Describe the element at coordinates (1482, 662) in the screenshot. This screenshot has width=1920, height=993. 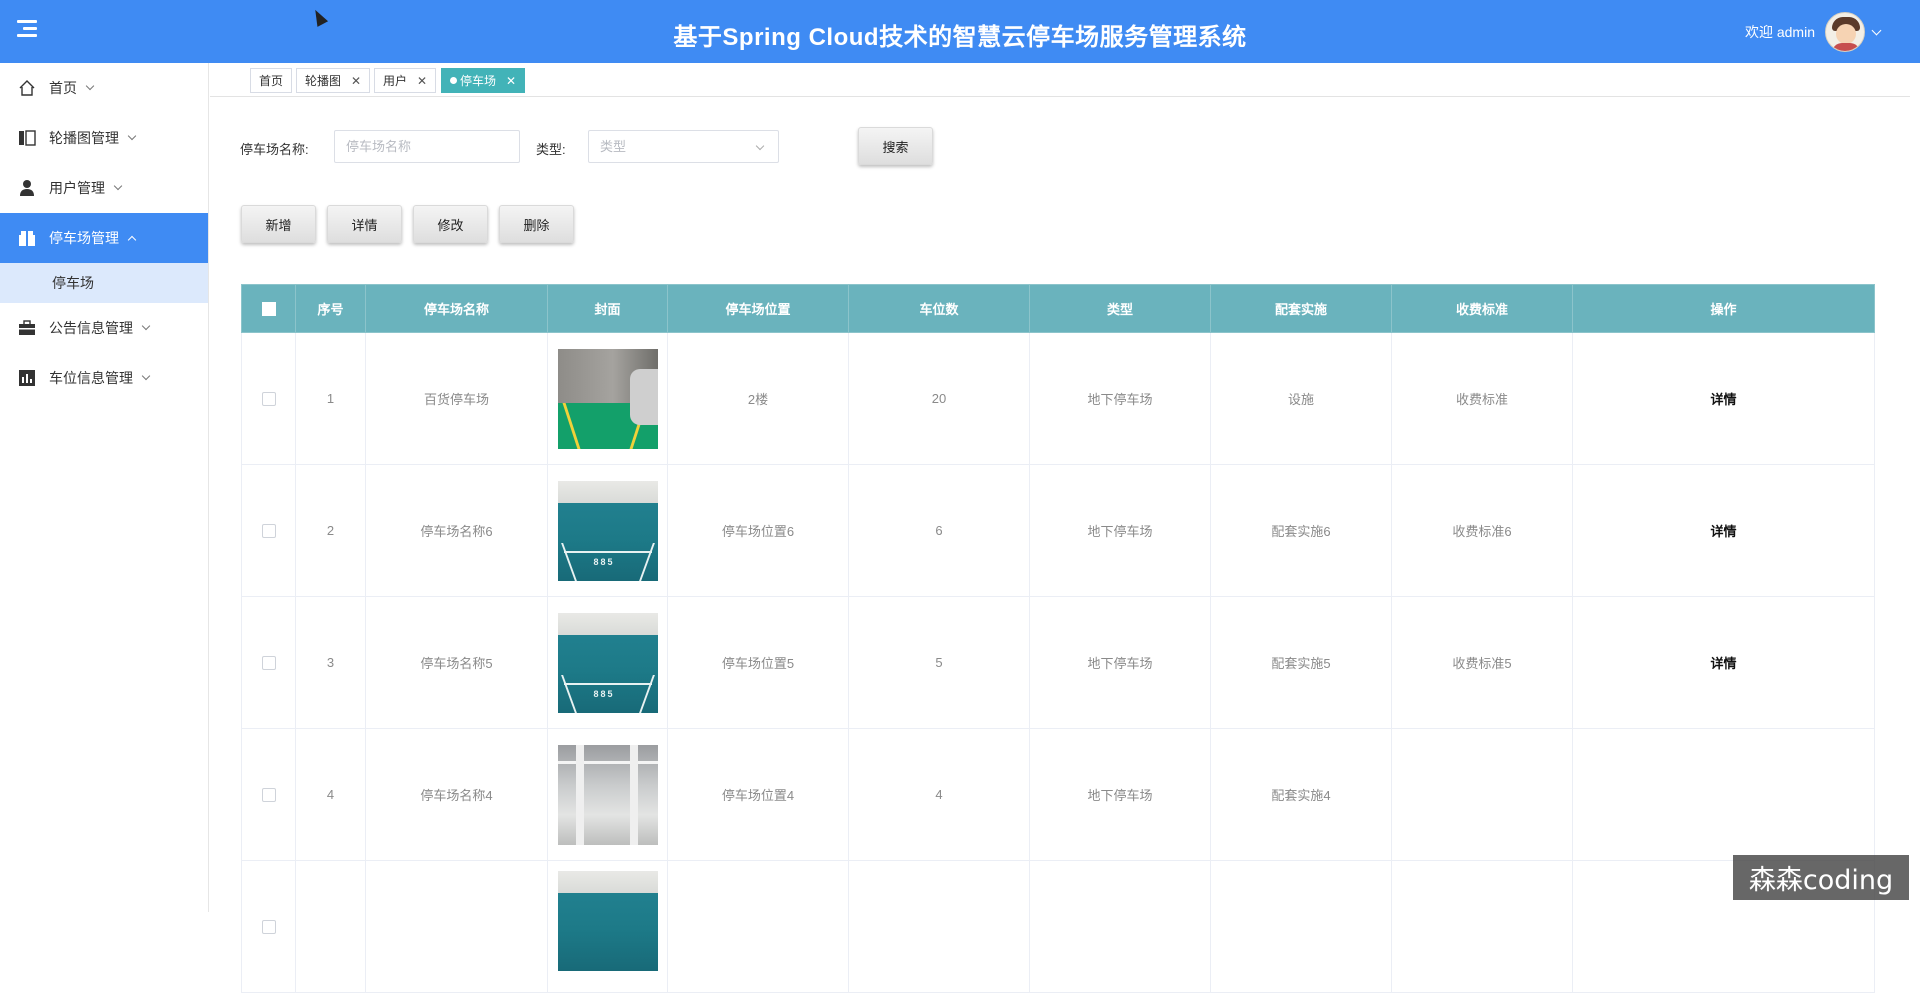
I see `fee-cell: 收费标准5` at that location.